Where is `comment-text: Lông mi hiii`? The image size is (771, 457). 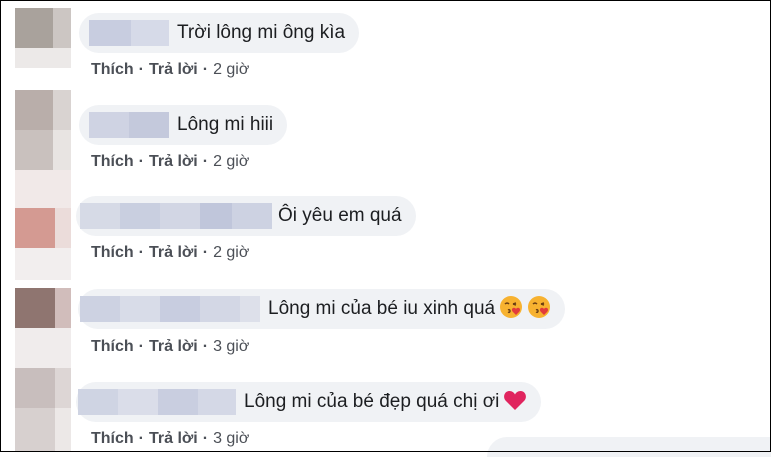 comment-text: Lông mi hiii is located at coordinates (225, 124).